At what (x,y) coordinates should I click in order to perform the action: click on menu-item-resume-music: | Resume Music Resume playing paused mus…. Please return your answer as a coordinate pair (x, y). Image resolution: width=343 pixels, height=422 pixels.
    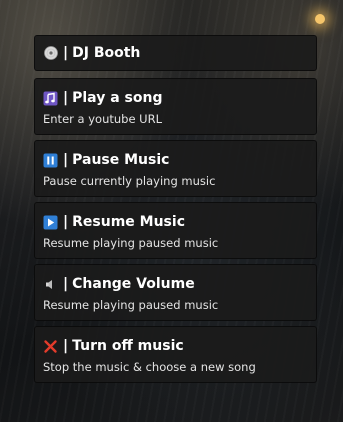
    Looking at the image, I should click on (175, 230).